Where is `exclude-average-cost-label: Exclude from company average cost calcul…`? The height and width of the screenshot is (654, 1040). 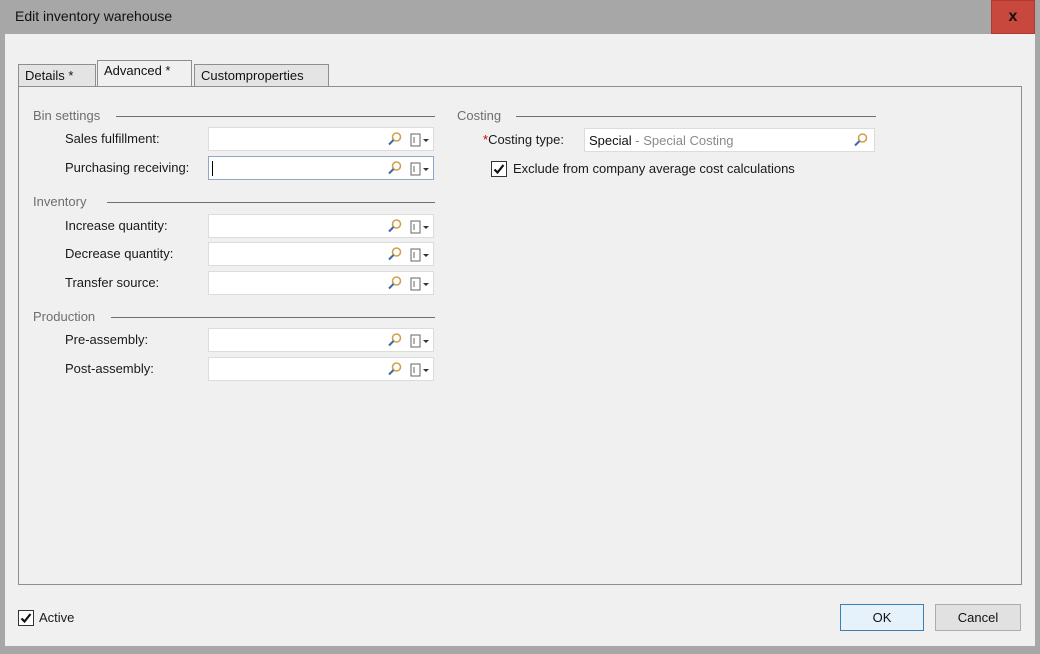 exclude-average-cost-label: Exclude from company average cost calcul… is located at coordinates (654, 168).